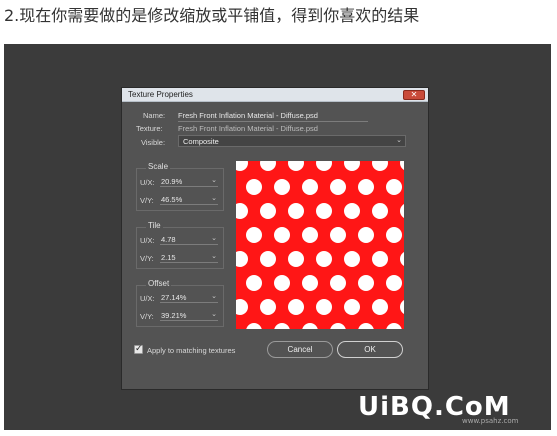  What do you see at coordinates (370, 349) in the screenshot?
I see `ok-button: OK` at bounding box center [370, 349].